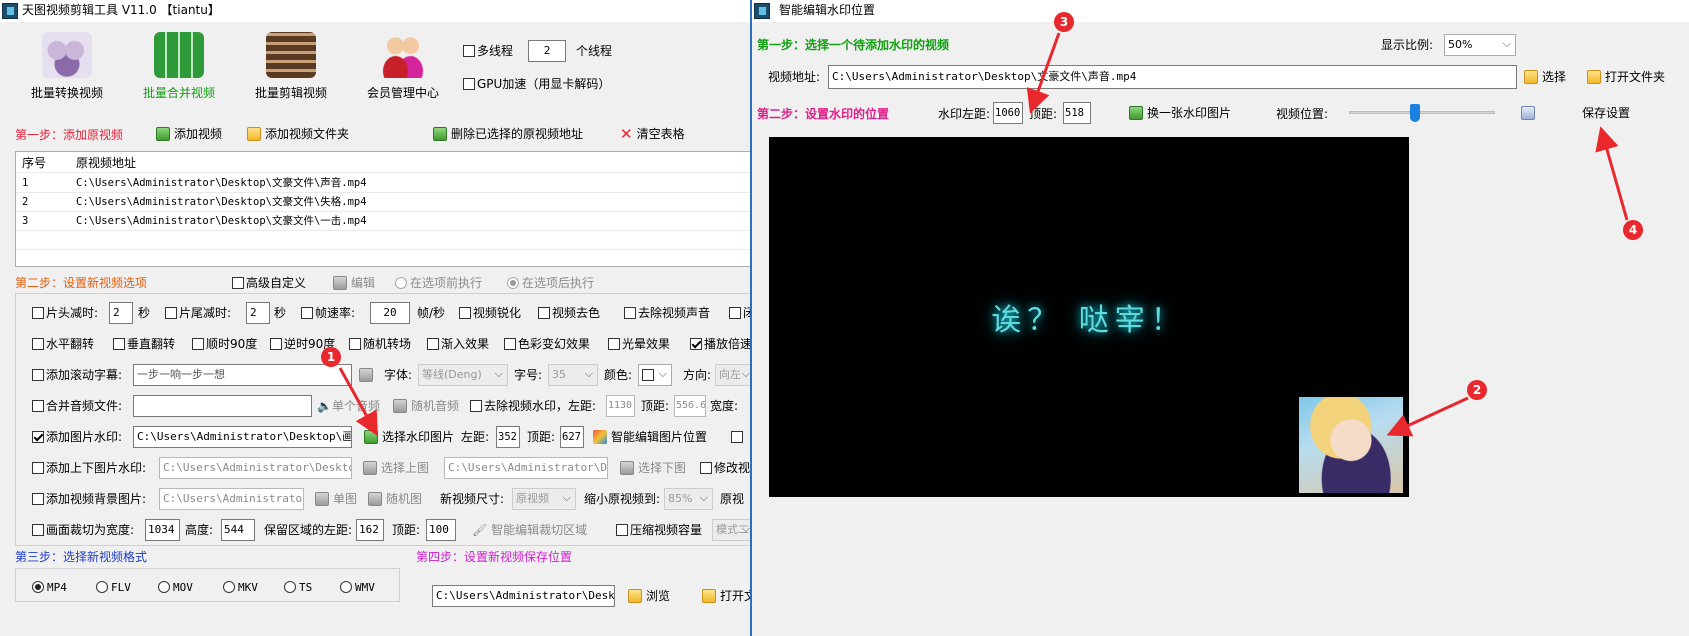 The width and height of the screenshot is (1689, 636). What do you see at coordinates (1633, 230) in the screenshot?
I see `marker-4: 4` at bounding box center [1633, 230].